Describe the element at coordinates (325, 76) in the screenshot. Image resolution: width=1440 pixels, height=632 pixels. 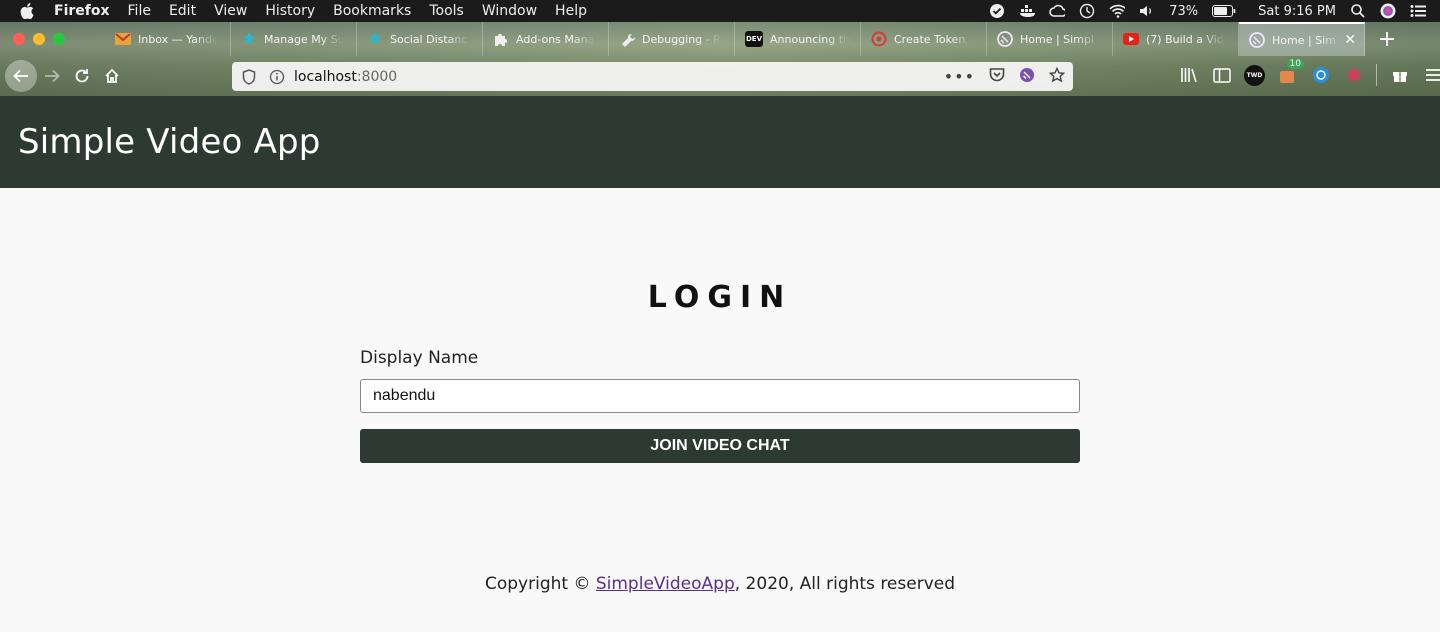
I see `url-host: localhost` at that location.